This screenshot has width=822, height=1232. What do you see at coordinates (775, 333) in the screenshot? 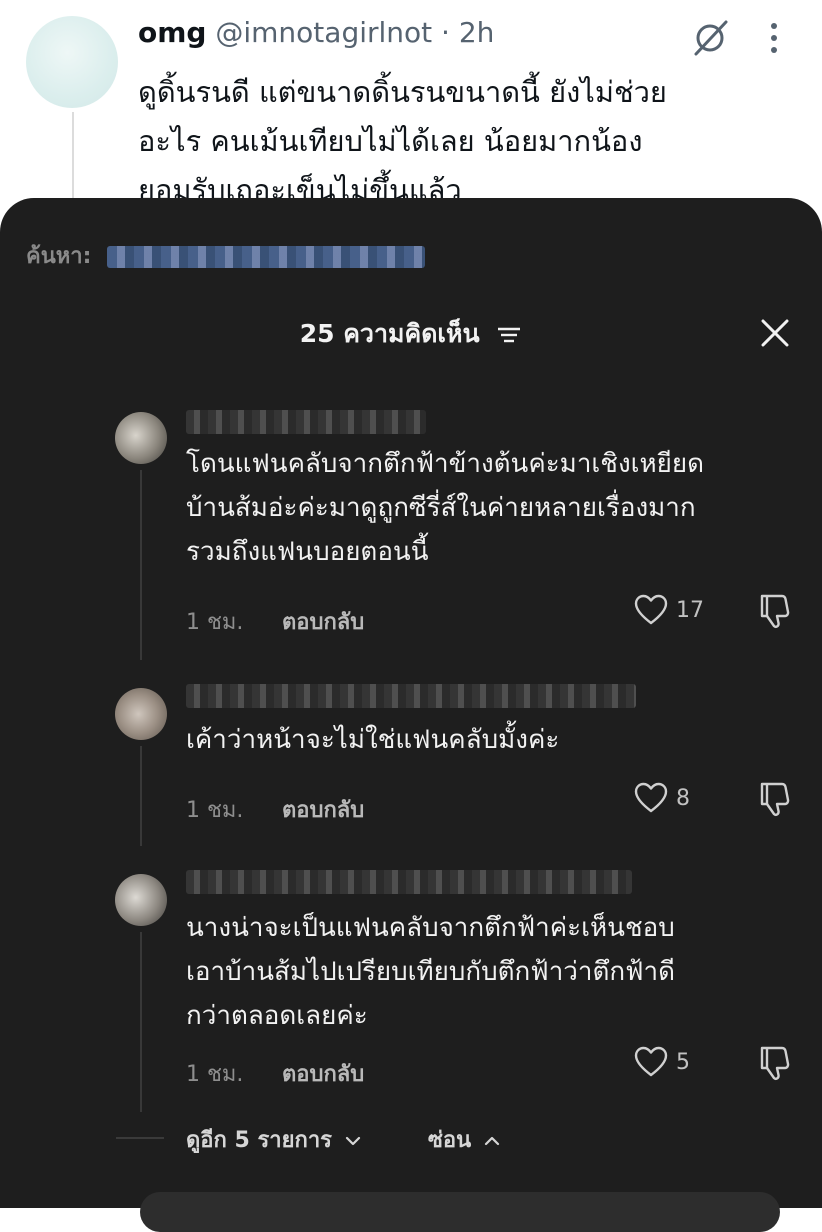
I see `close-icon` at bounding box center [775, 333].